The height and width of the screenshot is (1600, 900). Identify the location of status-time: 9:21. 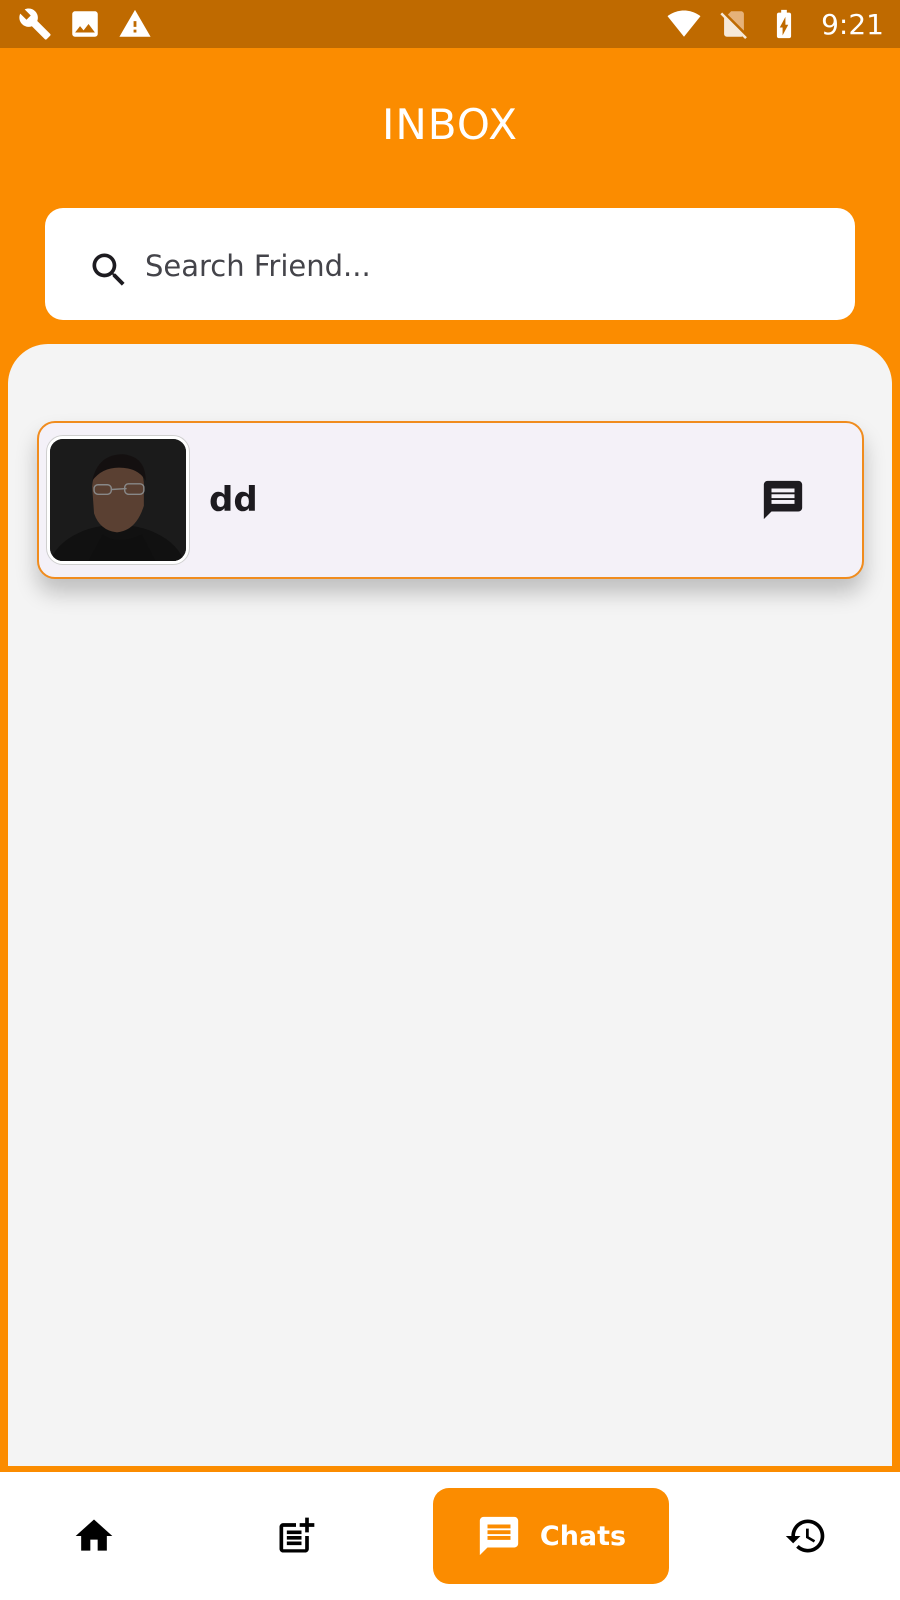
(852, 24).